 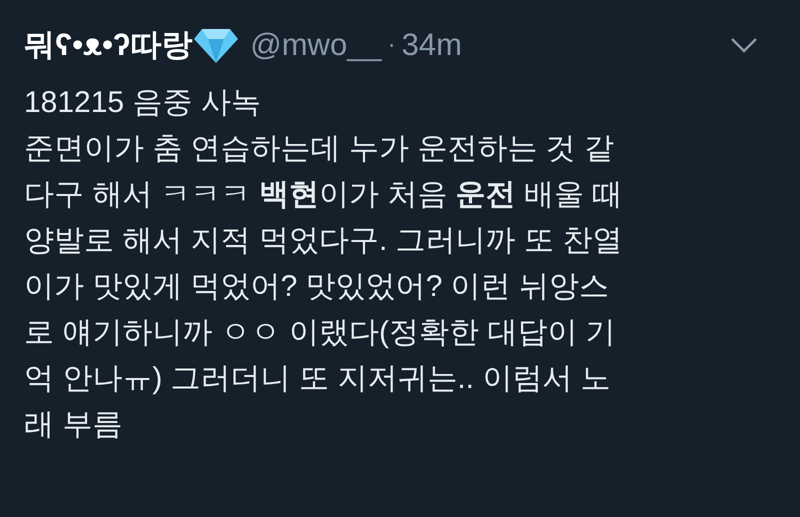 What do you see at coordinates (316, 45) in the screenshot?
I see `user-handle: @mwo__` at bounding box center [316, 45].